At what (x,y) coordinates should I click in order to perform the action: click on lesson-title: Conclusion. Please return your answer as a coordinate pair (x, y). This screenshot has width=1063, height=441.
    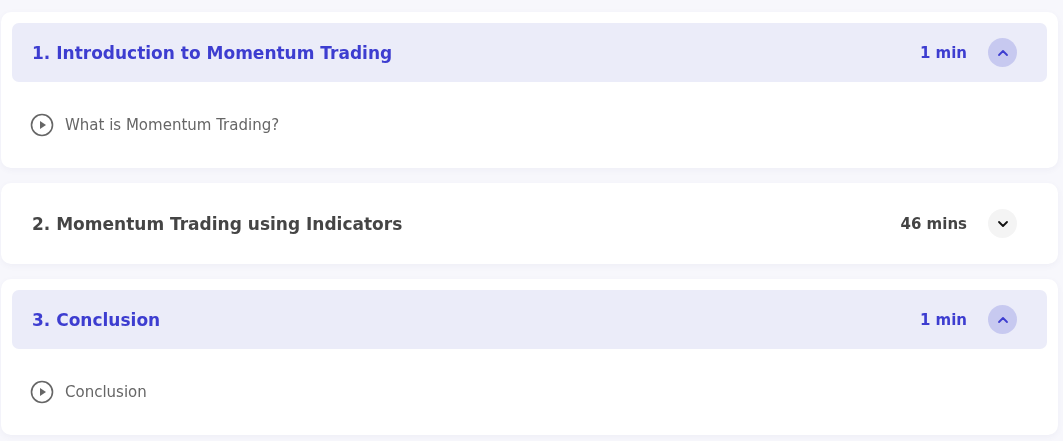
    Looking at the image, I should click on (106, 392).